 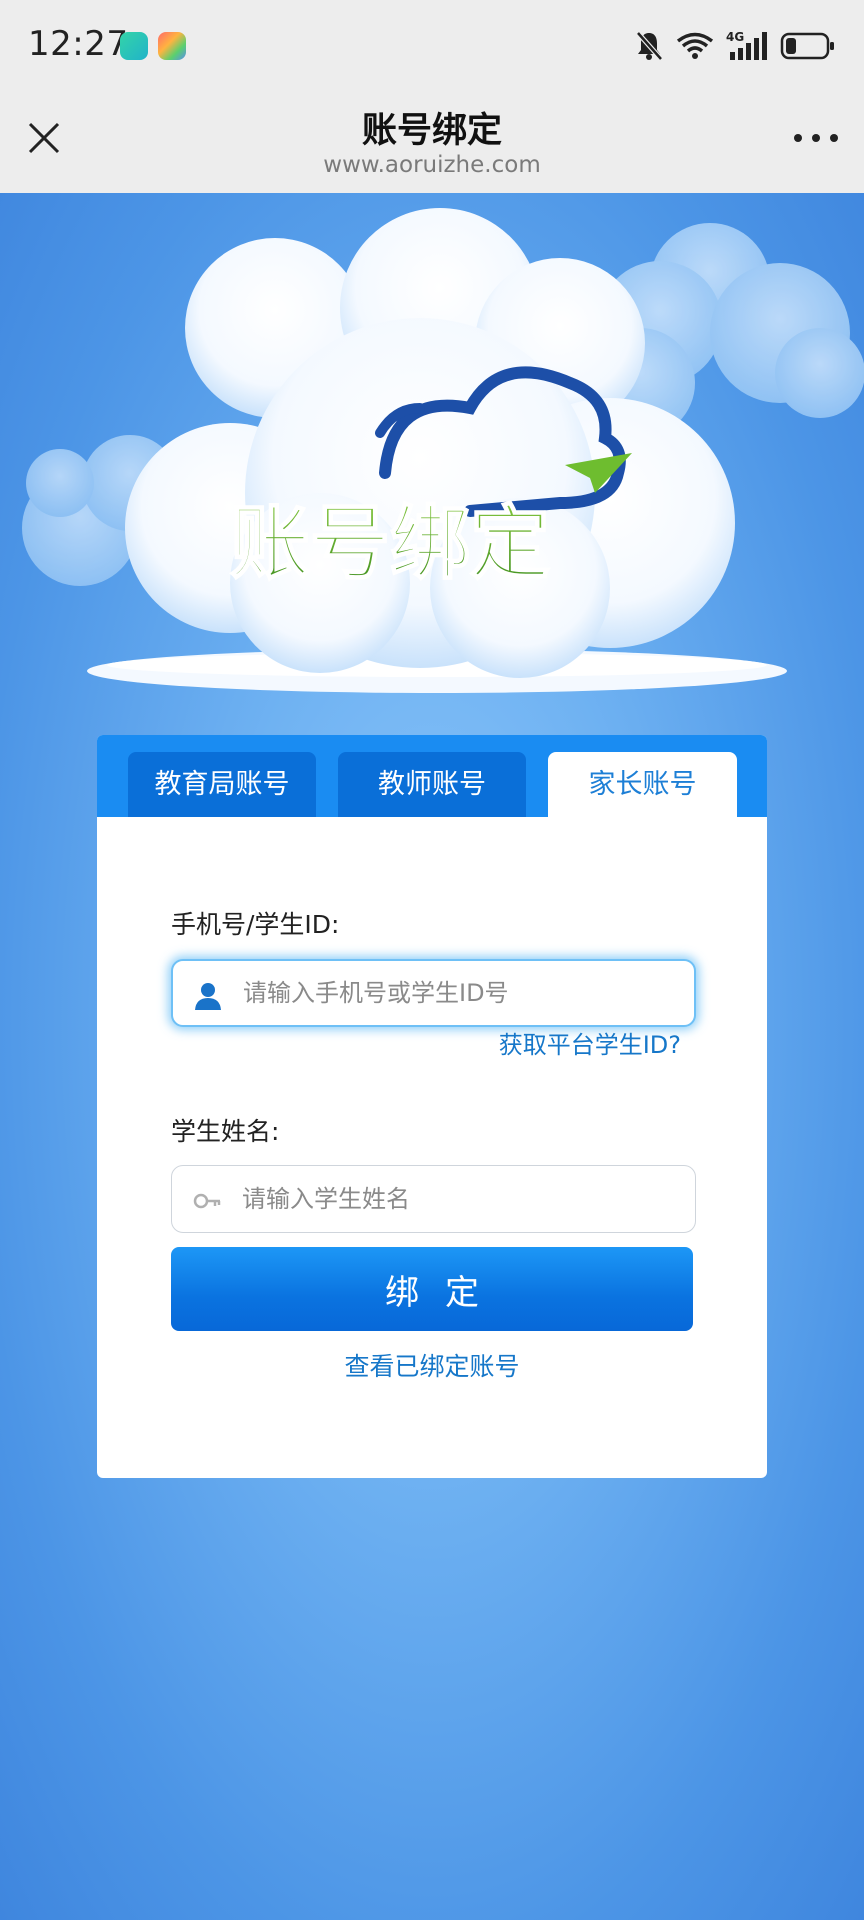 What do you see at coordinates (208, 996) in the screenshot?
I see `user-icon` at bounding box center [208, 996].